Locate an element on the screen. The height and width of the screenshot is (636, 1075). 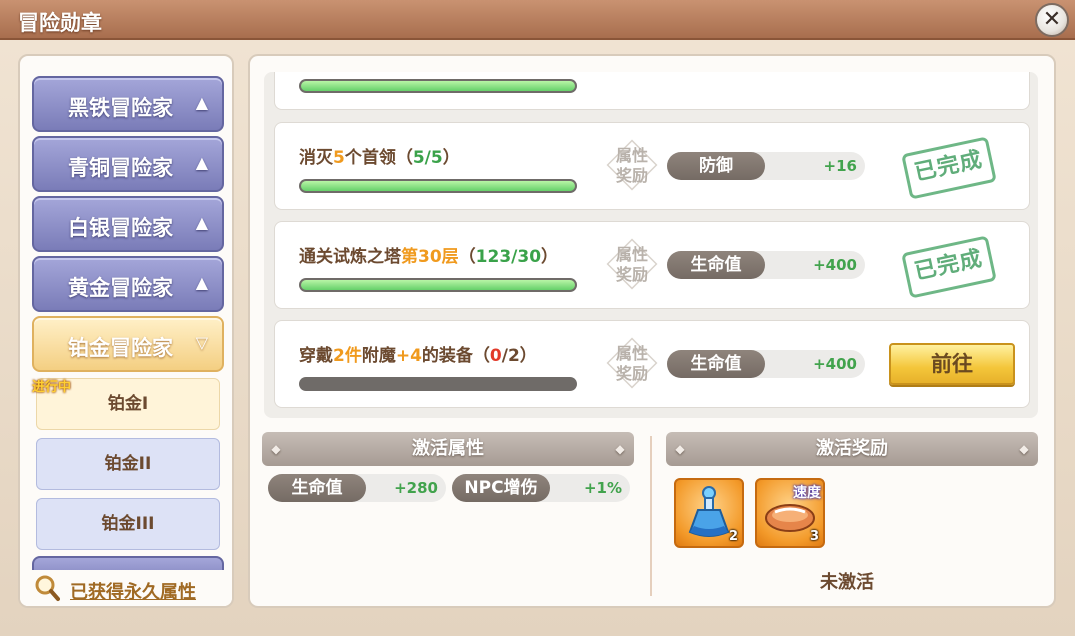
task-card: 穿戴2件附魔+4的装备（0/2） 属性 奖励 生命值 +400 前往 is located at coordinates (652, 364).